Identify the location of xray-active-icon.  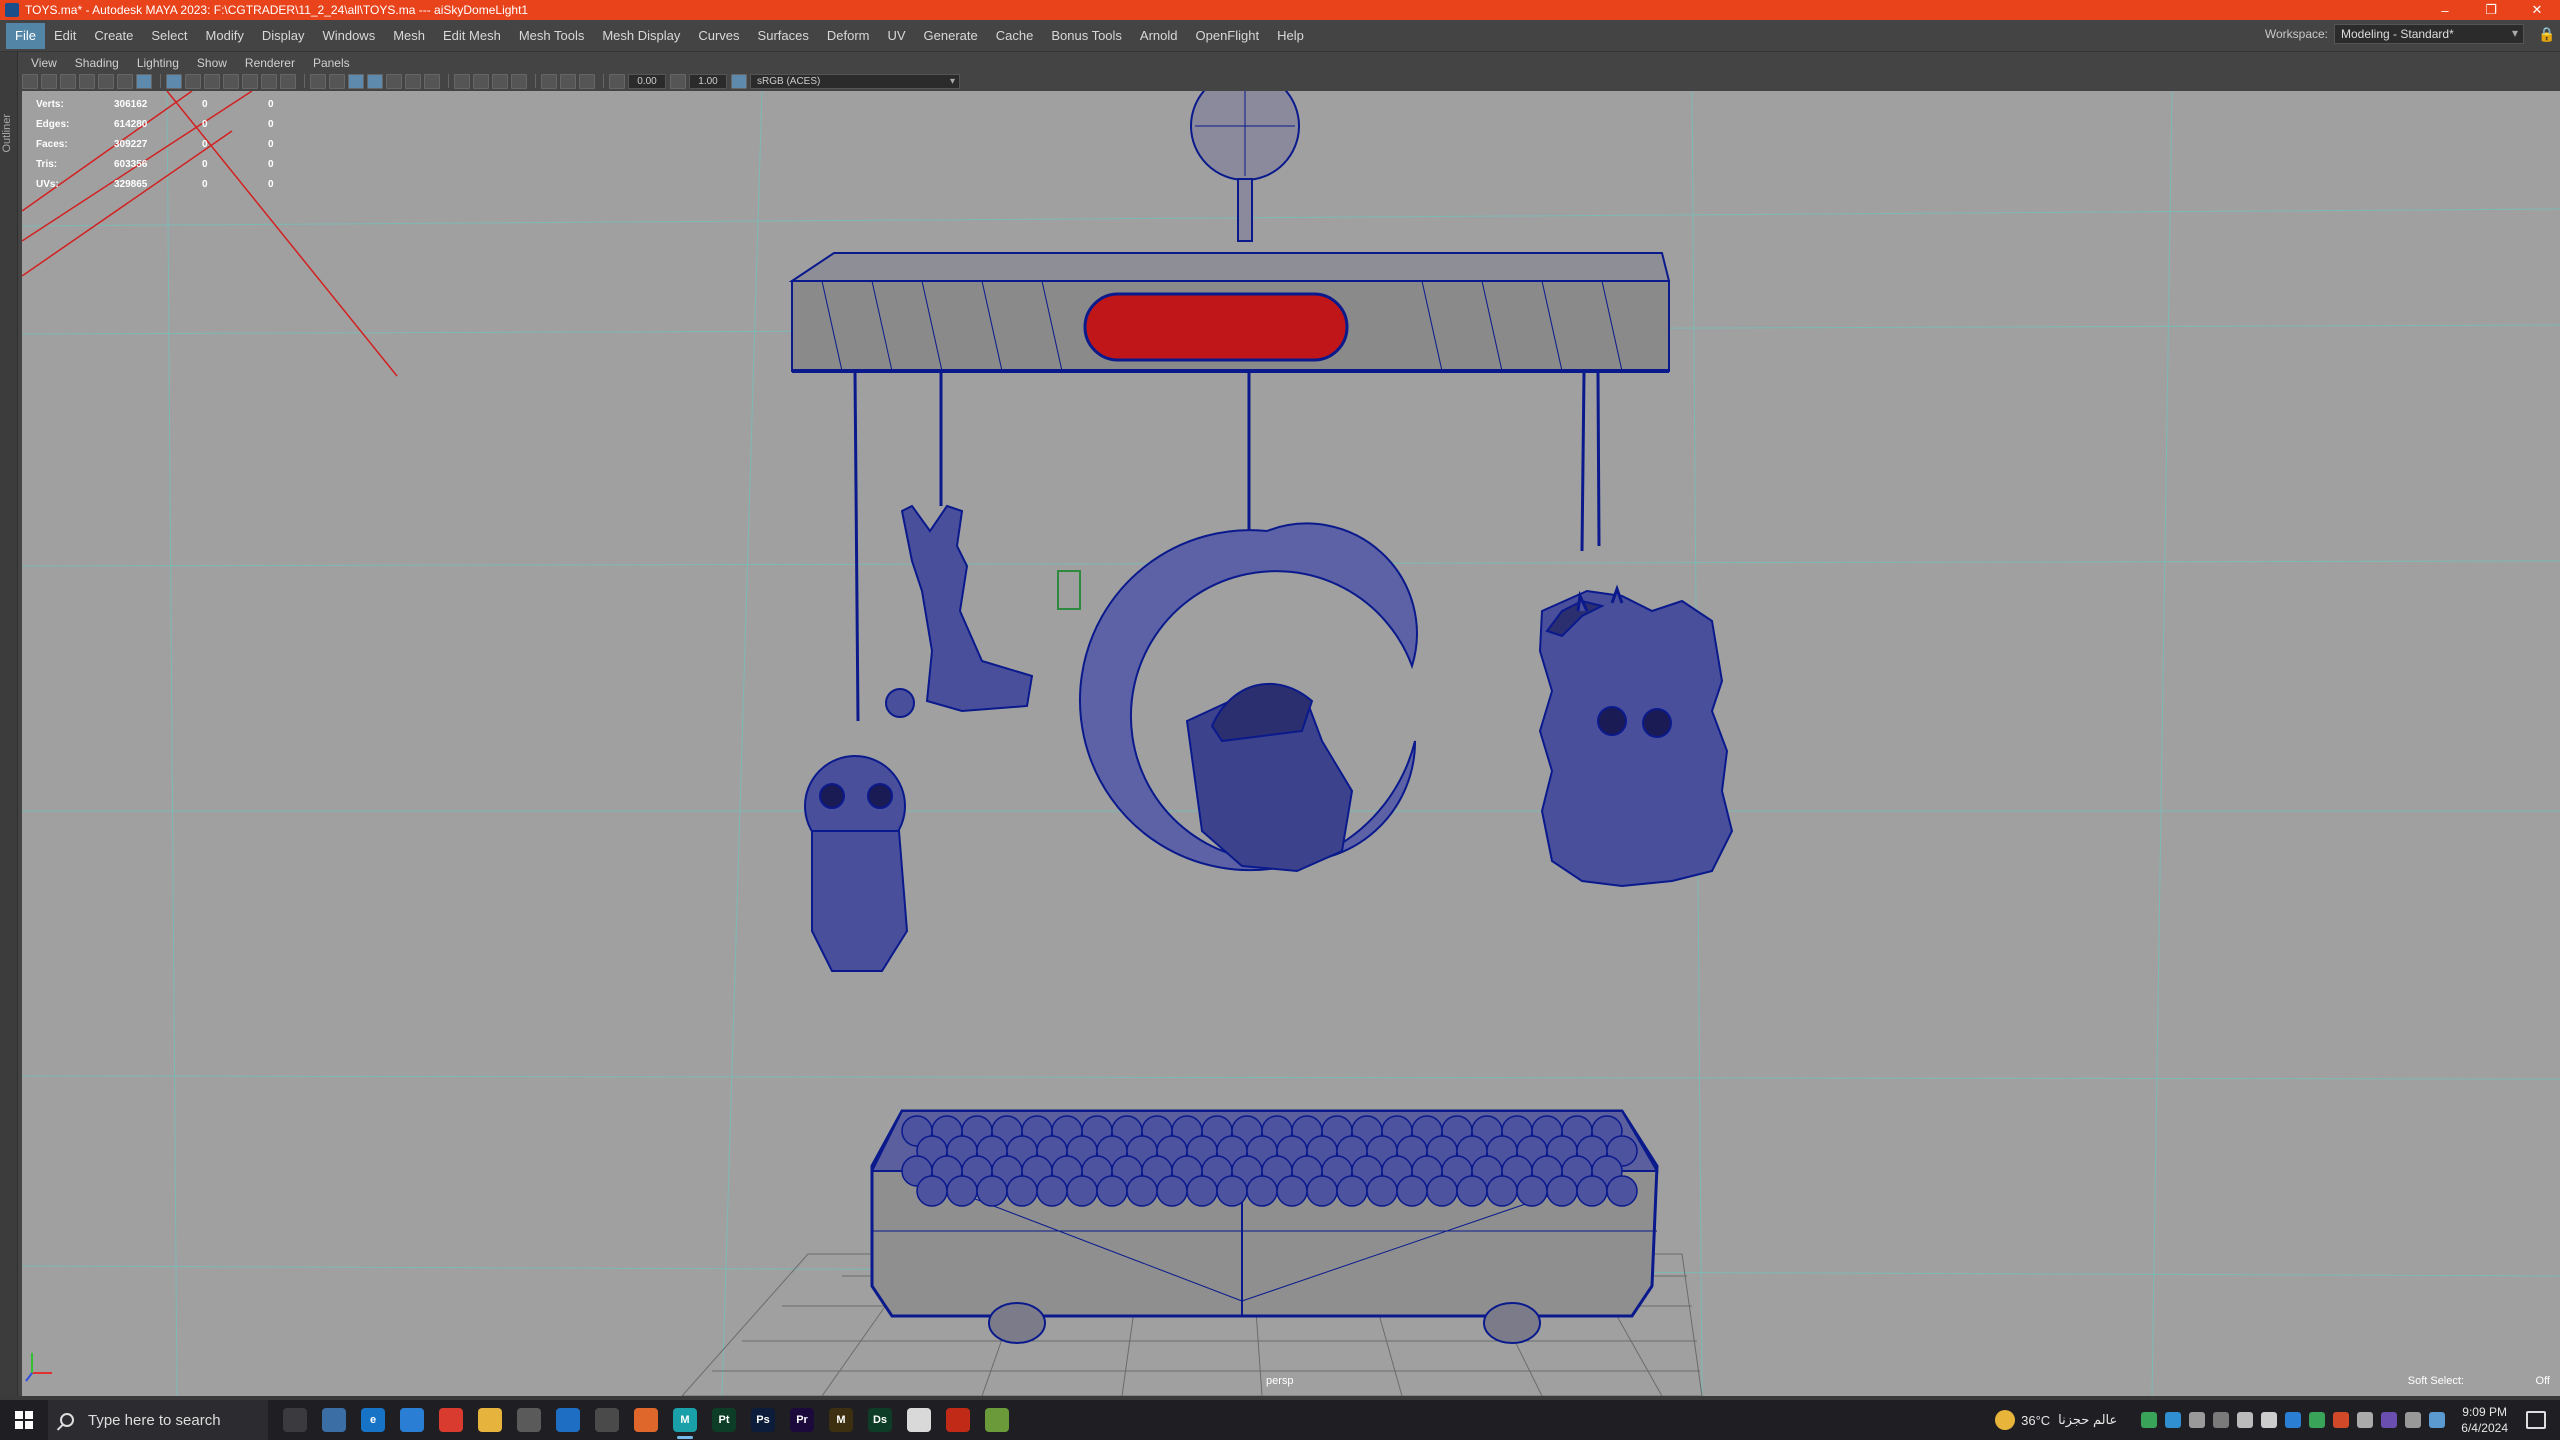
(587, 81).